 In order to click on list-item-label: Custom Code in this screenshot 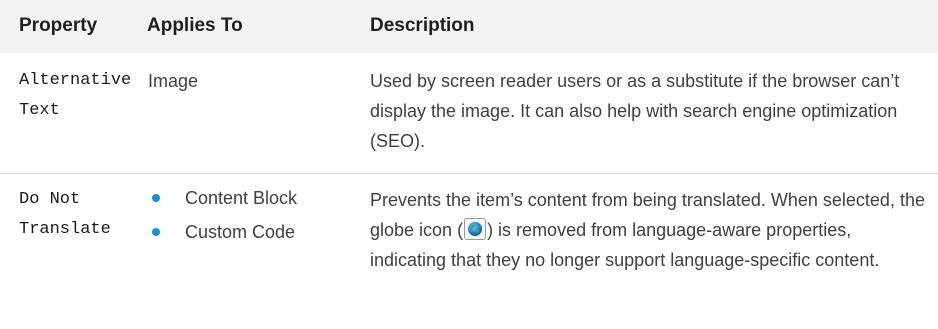, I will do `click(240, 232)`.